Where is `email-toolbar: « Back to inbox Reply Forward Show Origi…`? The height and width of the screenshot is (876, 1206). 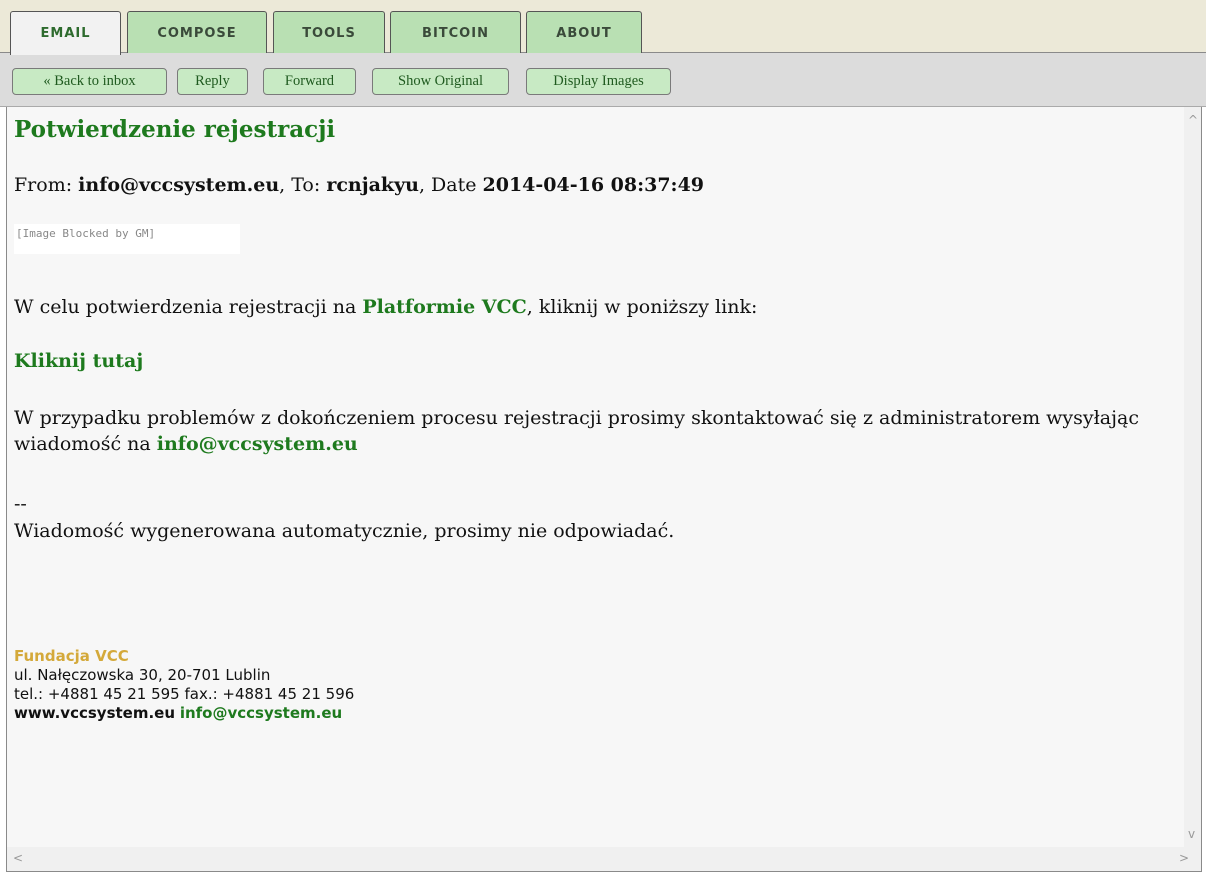
email-toolbar: « Back to inbox Reply Forward Show Origi… is located at coordinates (603, 80).